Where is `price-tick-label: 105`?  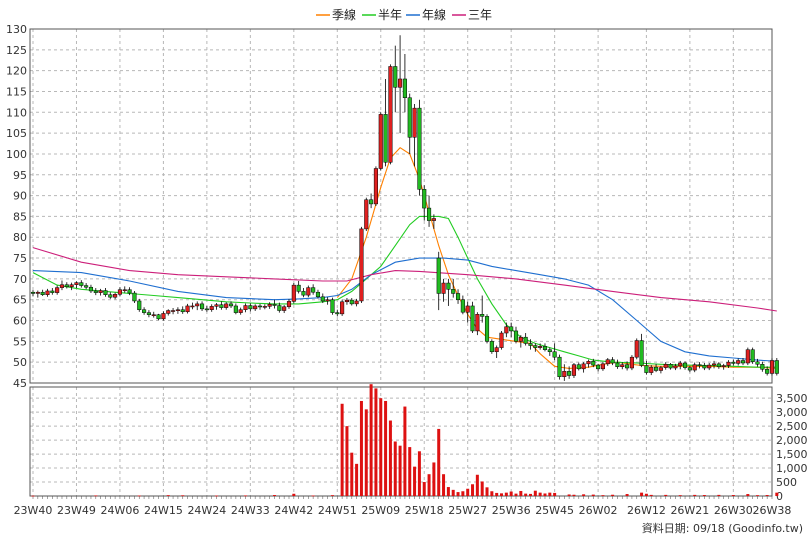 price-tick-label: 105 is located at coordinates (16, 133).